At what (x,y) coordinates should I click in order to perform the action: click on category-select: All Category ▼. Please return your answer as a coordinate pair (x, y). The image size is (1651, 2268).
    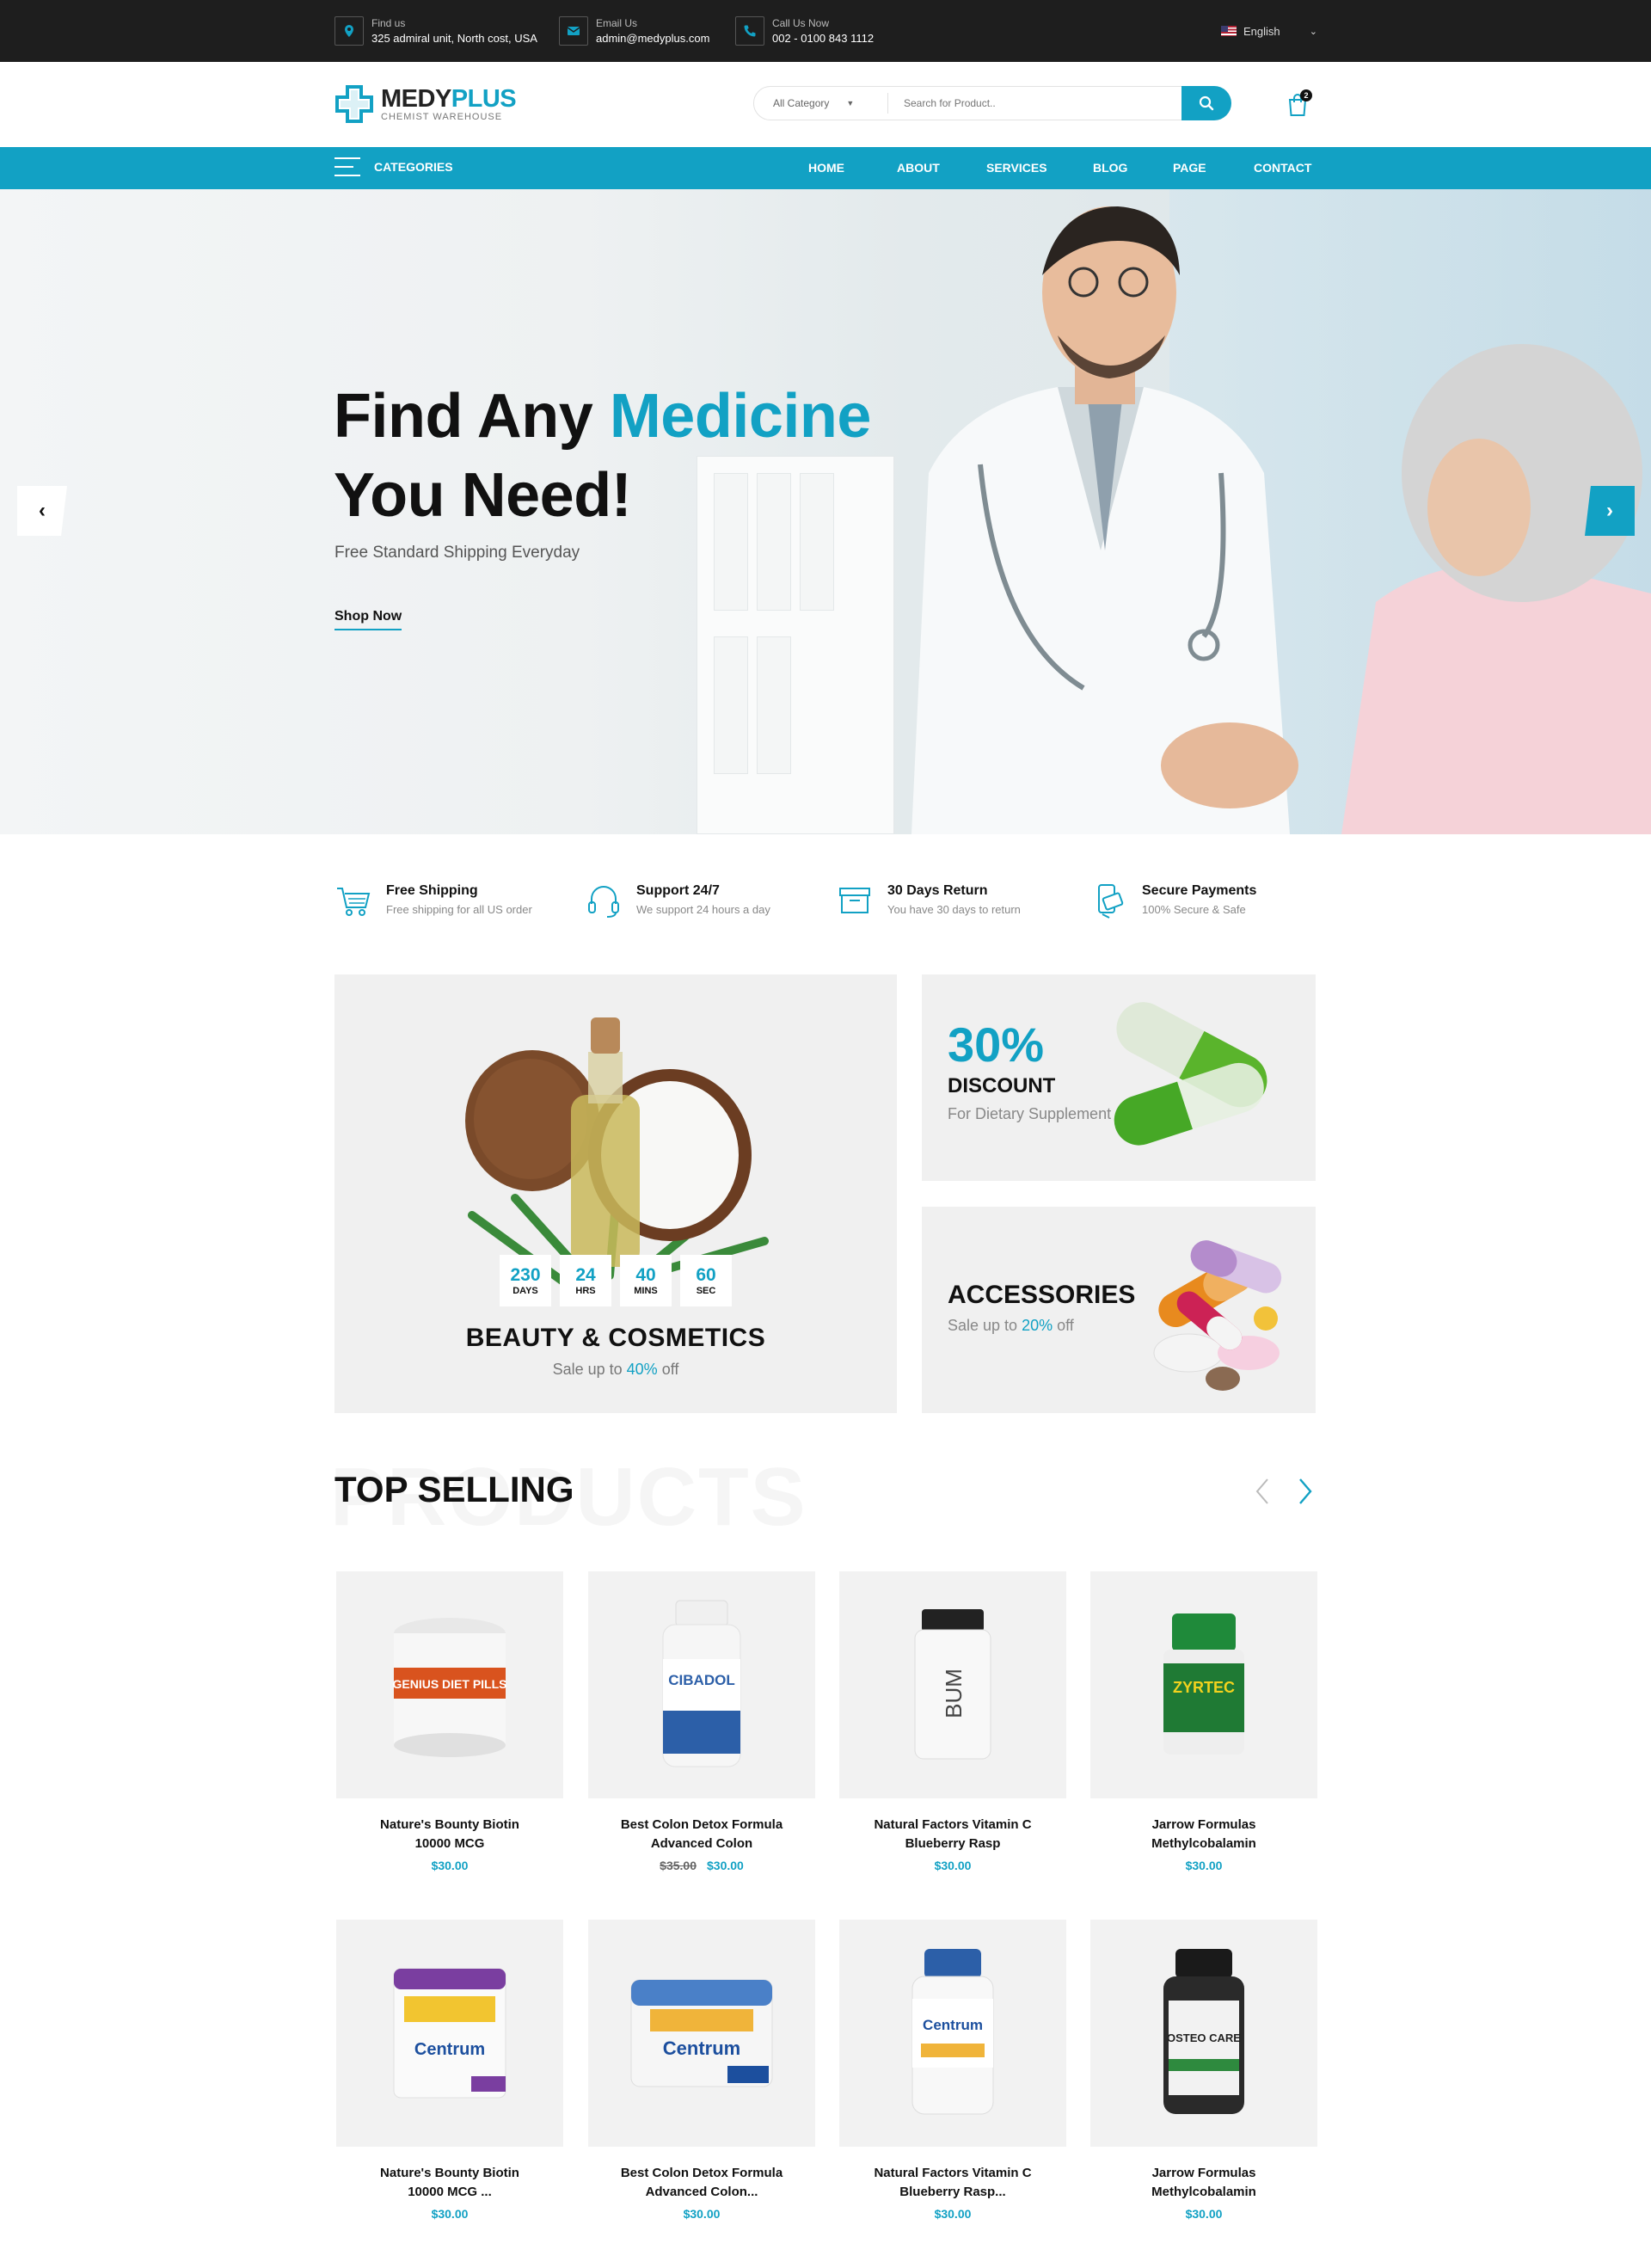
    Looking at the image, I should click on (821, 104).